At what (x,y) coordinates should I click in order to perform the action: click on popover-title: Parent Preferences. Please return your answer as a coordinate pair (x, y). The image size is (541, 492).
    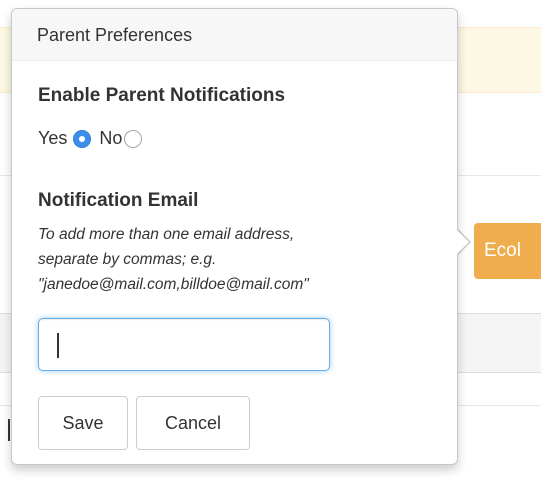
    Looking at the image, I should click on (234, 35).